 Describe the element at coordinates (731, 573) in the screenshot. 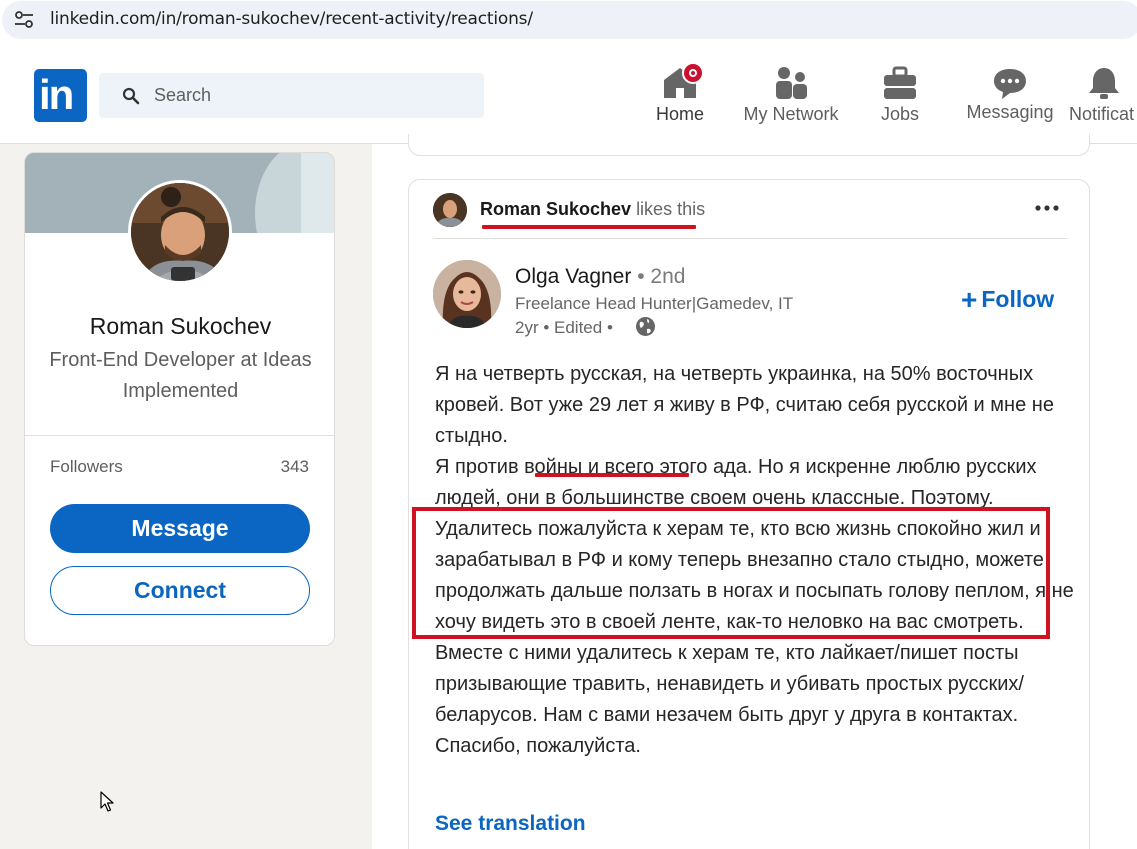

I see `annotation-highlight-box` at that location.